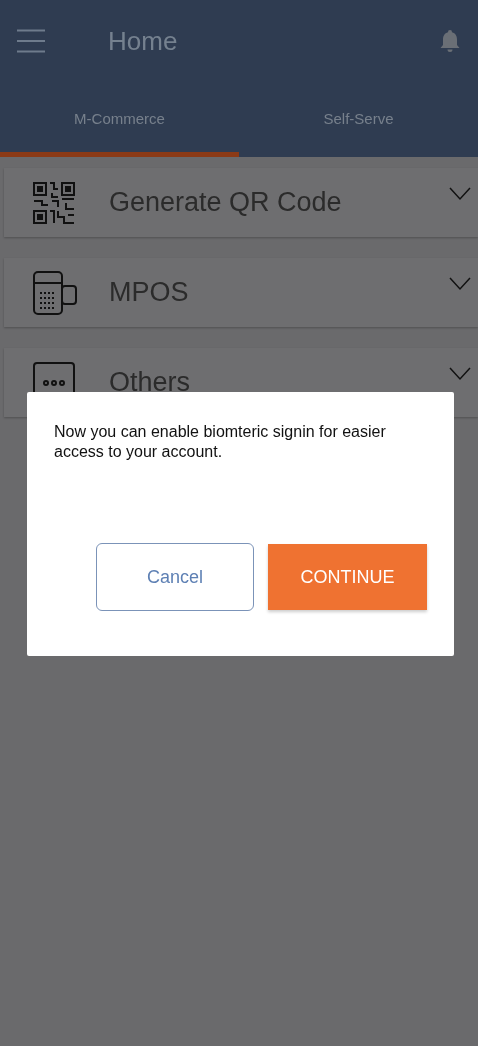 This screenshot has height=1046, width=478. I want to click on page-title: Home, so click(143, 41).